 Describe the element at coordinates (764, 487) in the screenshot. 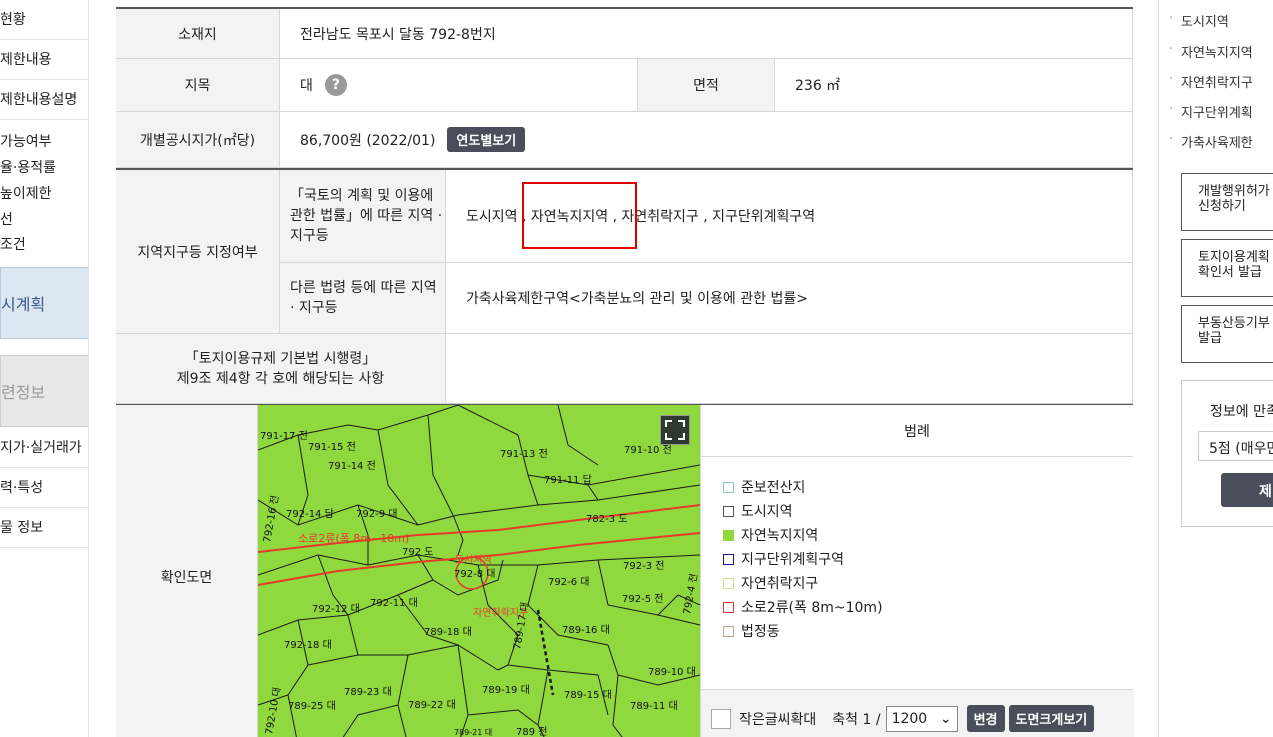

I see `legend-item: 준보전산지` at that location.